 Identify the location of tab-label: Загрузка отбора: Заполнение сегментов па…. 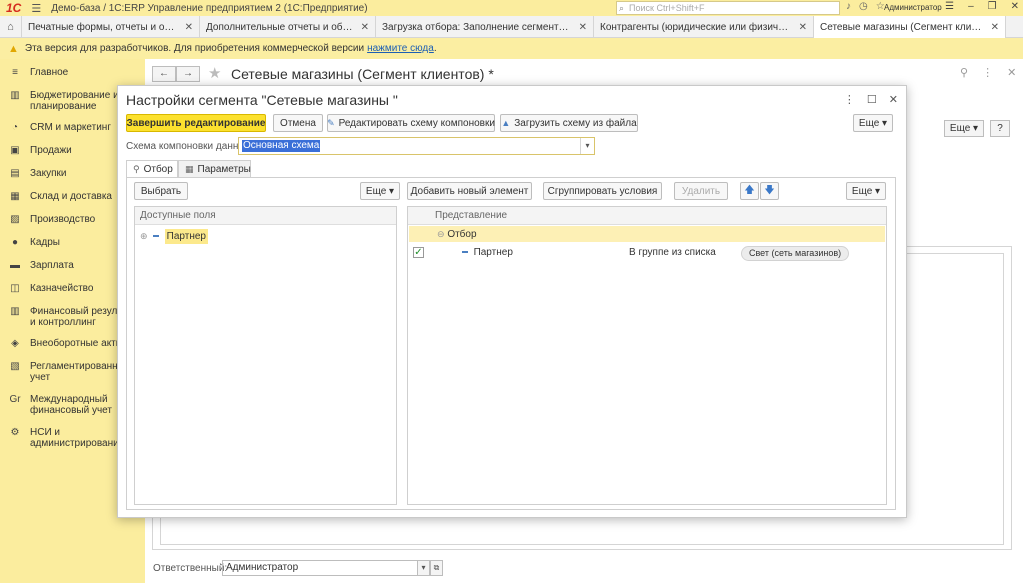
(477, 27).